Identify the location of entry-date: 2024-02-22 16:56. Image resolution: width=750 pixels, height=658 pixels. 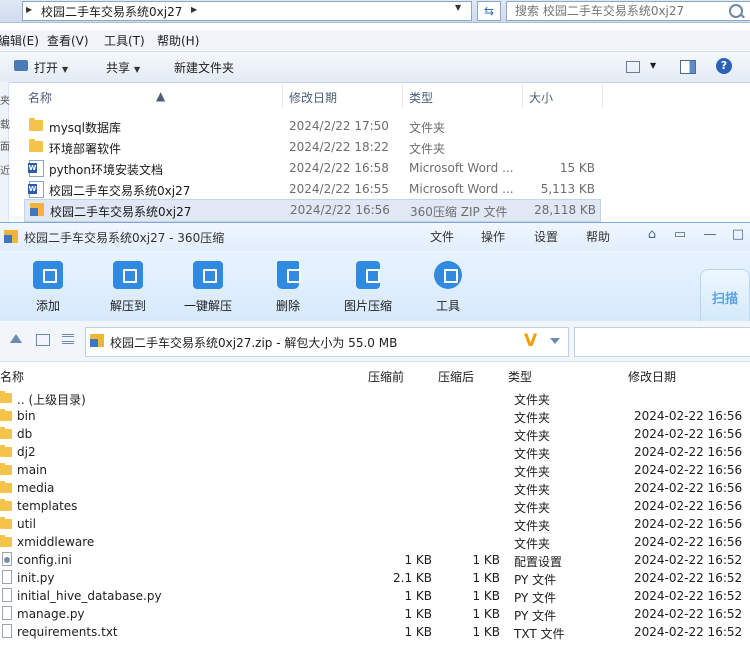
(688, 470).